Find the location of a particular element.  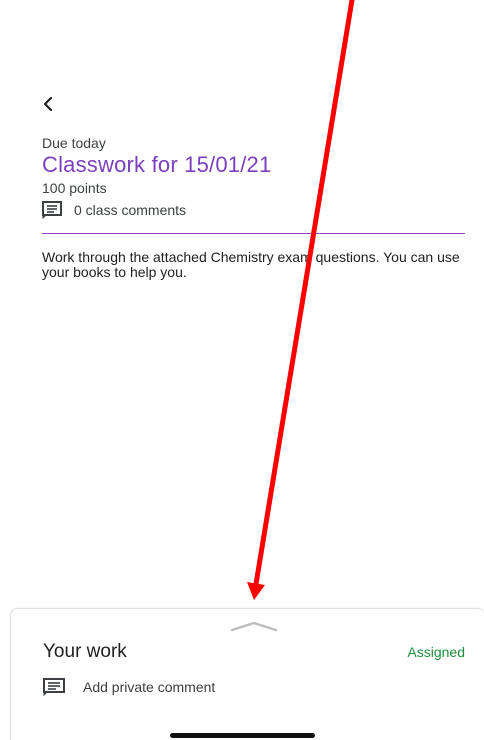

class-comments-link: 0 class comments is located at coordinates (114, 210).